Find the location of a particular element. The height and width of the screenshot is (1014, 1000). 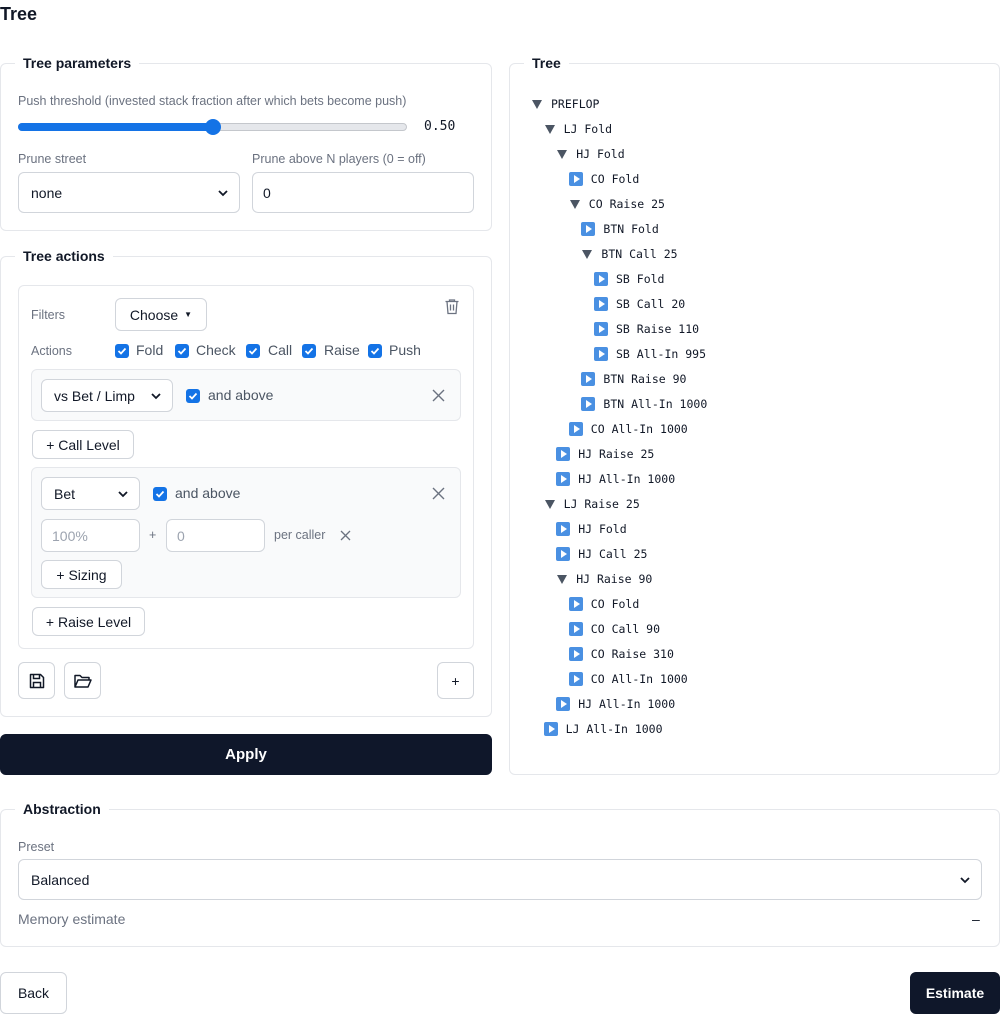

tree-node: BTN Raise 90 is located at coordinates (633, 379).